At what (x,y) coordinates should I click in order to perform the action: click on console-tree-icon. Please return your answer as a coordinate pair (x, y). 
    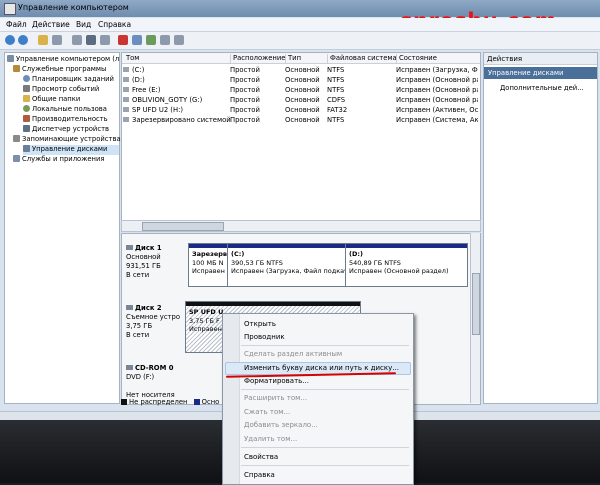
    Looking at the image, I should click on (57, 40).